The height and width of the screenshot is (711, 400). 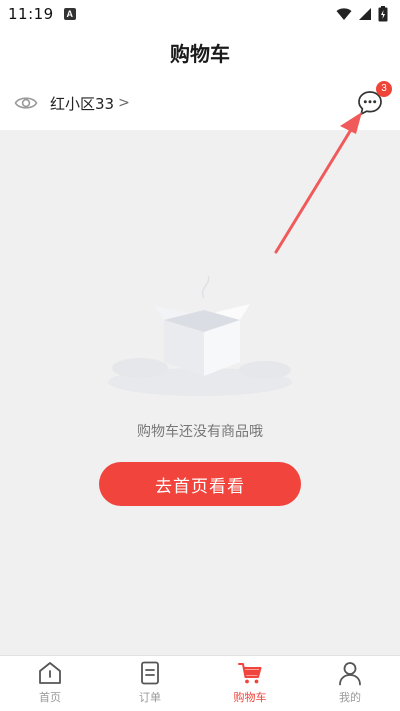 I want to click on status-time: 11:19, so click(x=31, y=14).